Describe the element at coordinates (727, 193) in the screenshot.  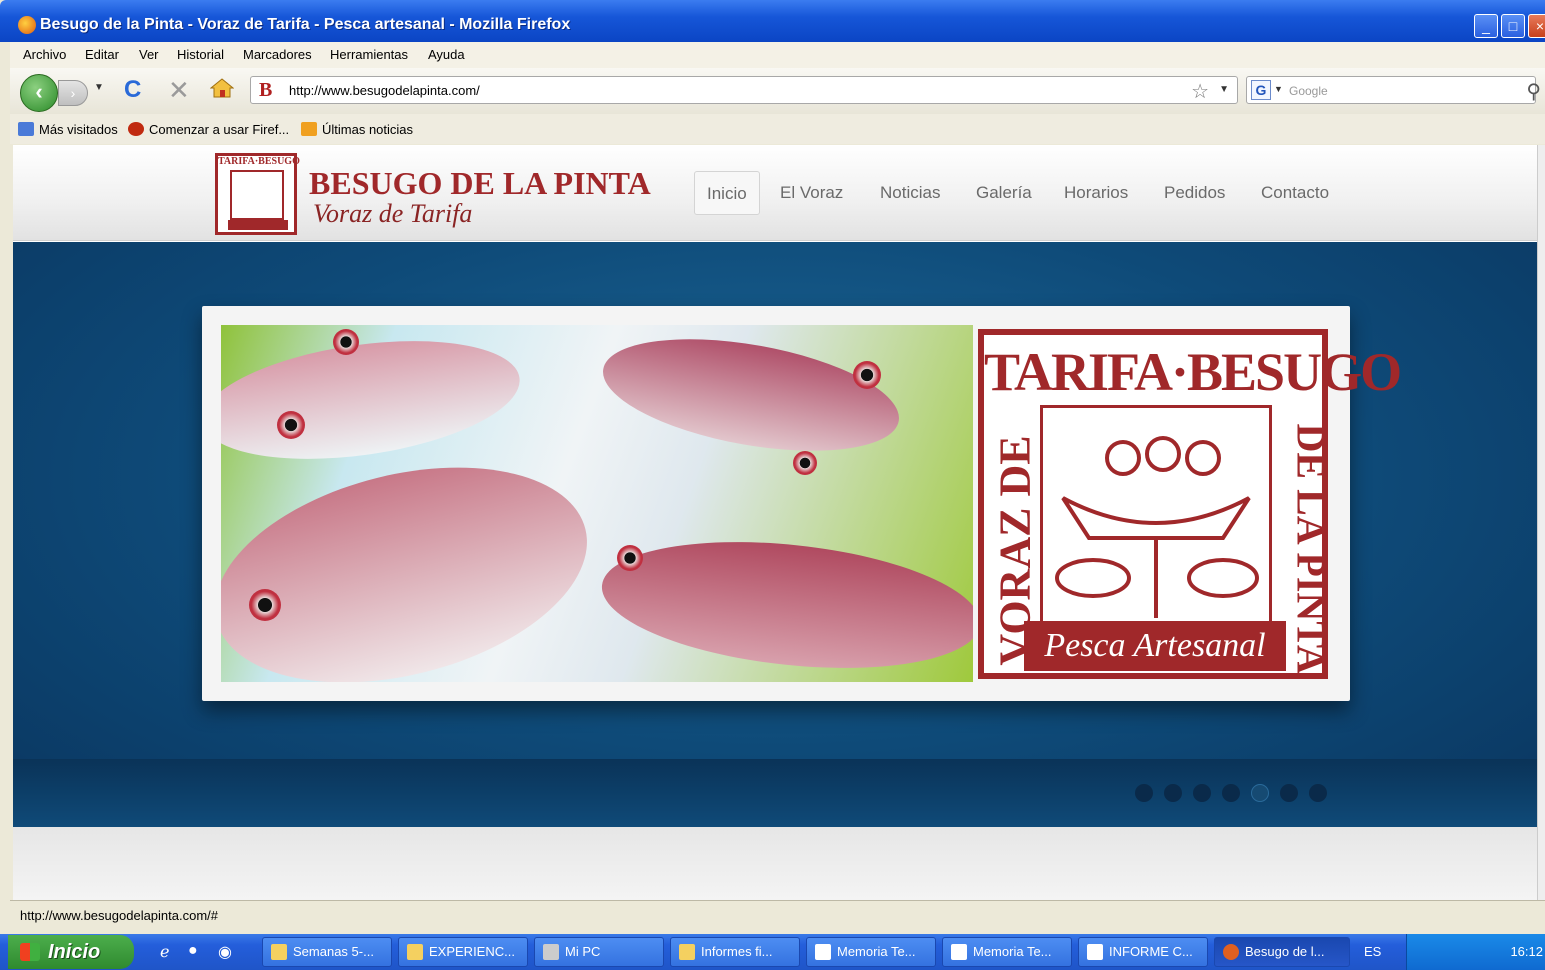
I see `nav-inicio: Inicio` at that location.